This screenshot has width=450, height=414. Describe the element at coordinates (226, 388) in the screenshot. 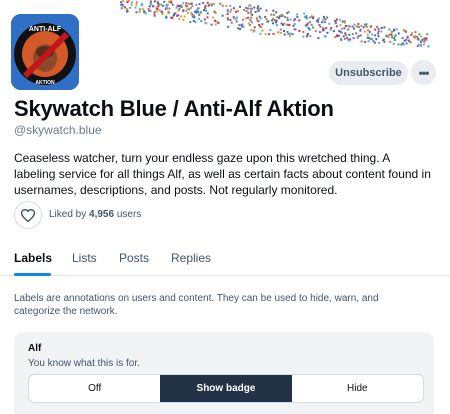

I see `label-option-show-badge: Show badge` at that location.